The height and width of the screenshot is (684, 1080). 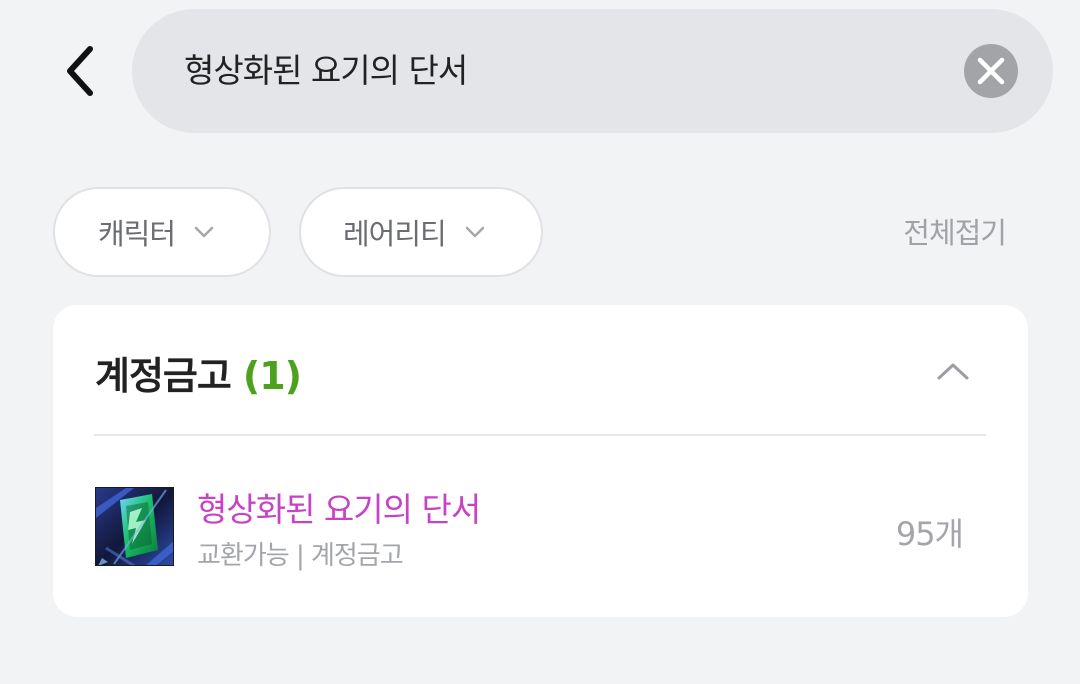 I want to click on item-meta: 교환가능 | 계정금고, so click(x=300, y=556).